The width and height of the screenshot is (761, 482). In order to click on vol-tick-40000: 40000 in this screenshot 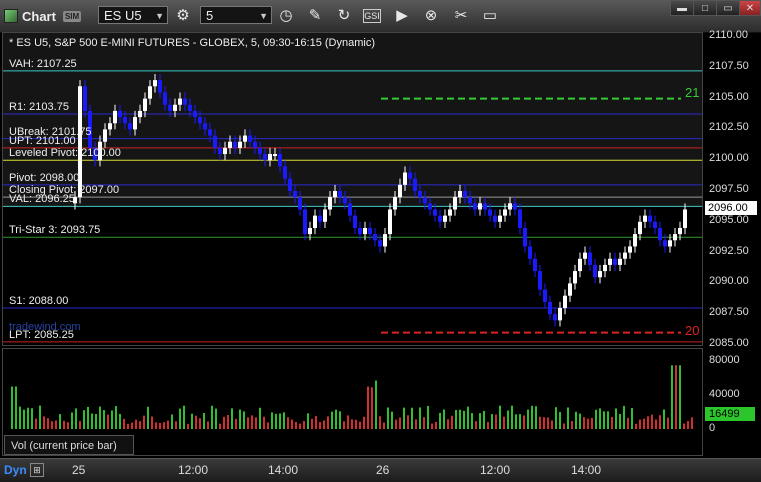, I will do `click(724, 394)`.